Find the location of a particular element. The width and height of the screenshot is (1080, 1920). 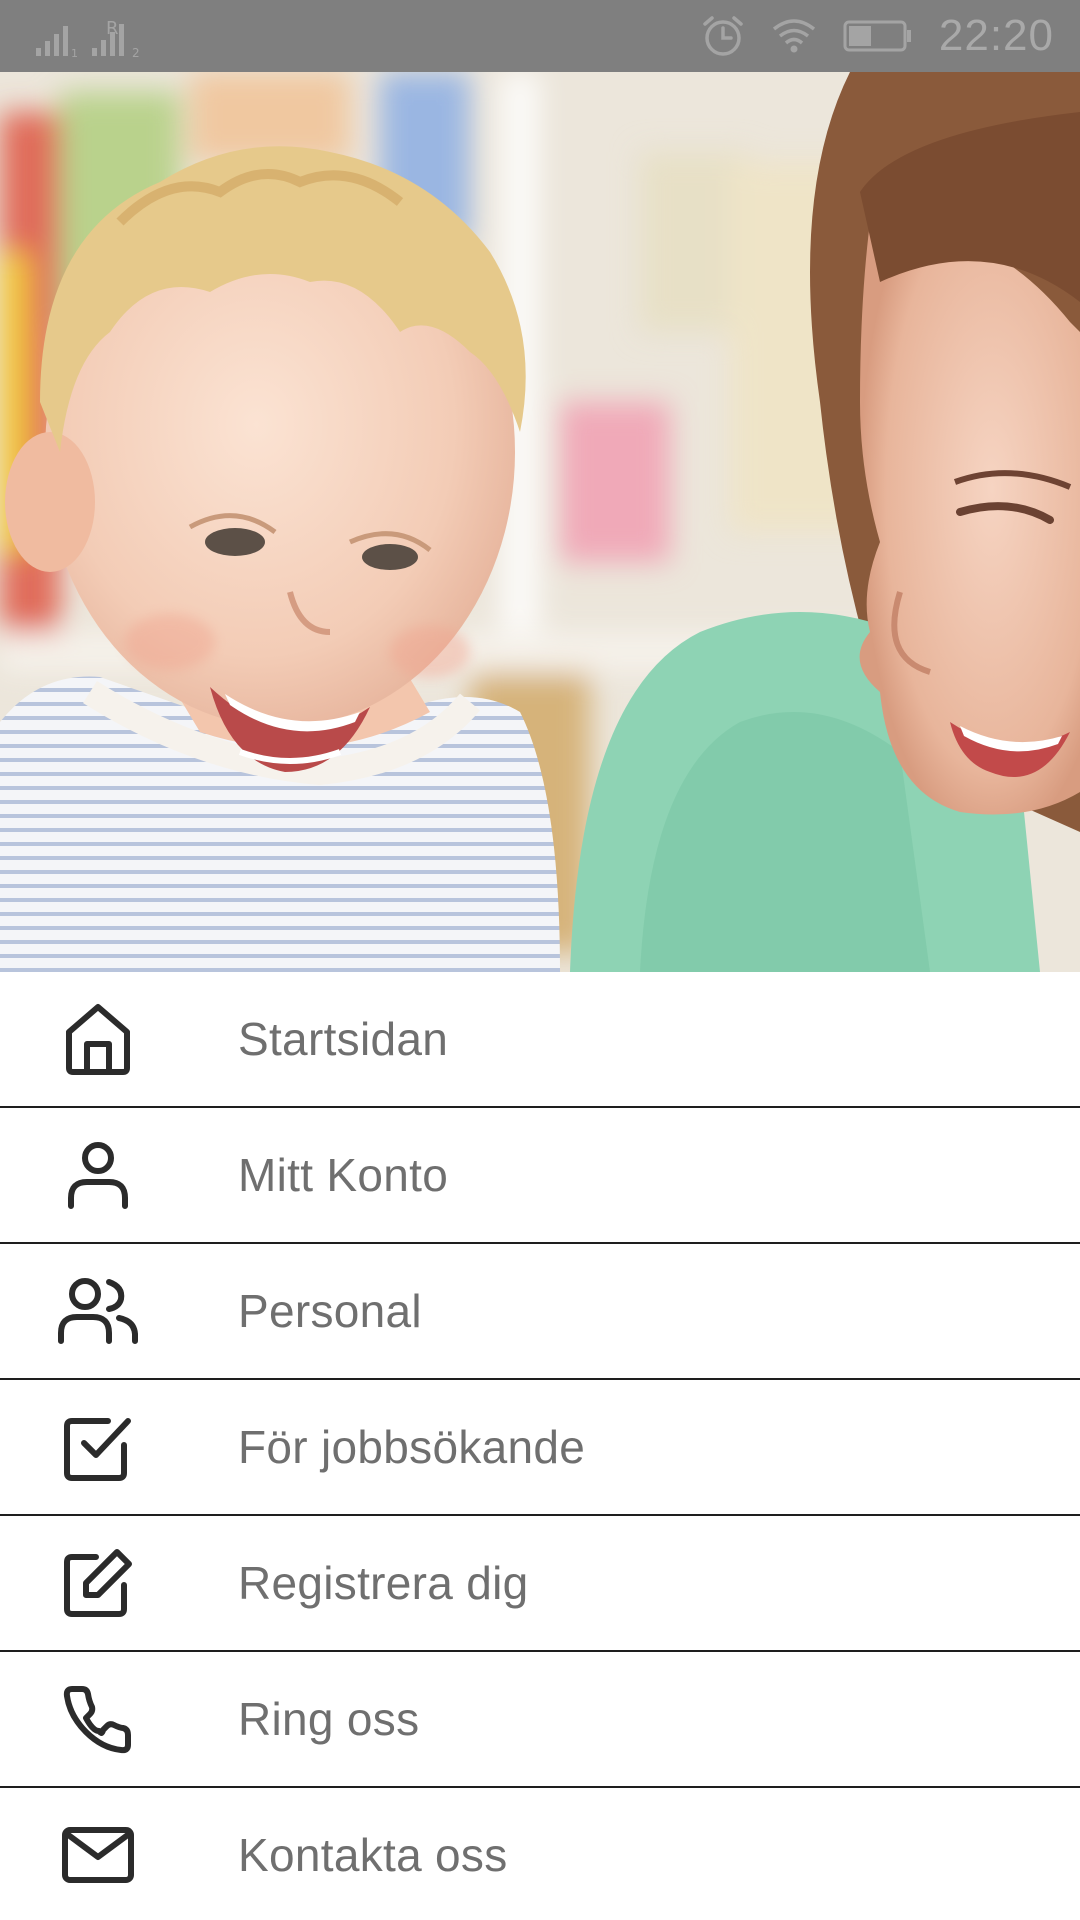

menu-item-label: Personal is located at coordinates (330, 1311).